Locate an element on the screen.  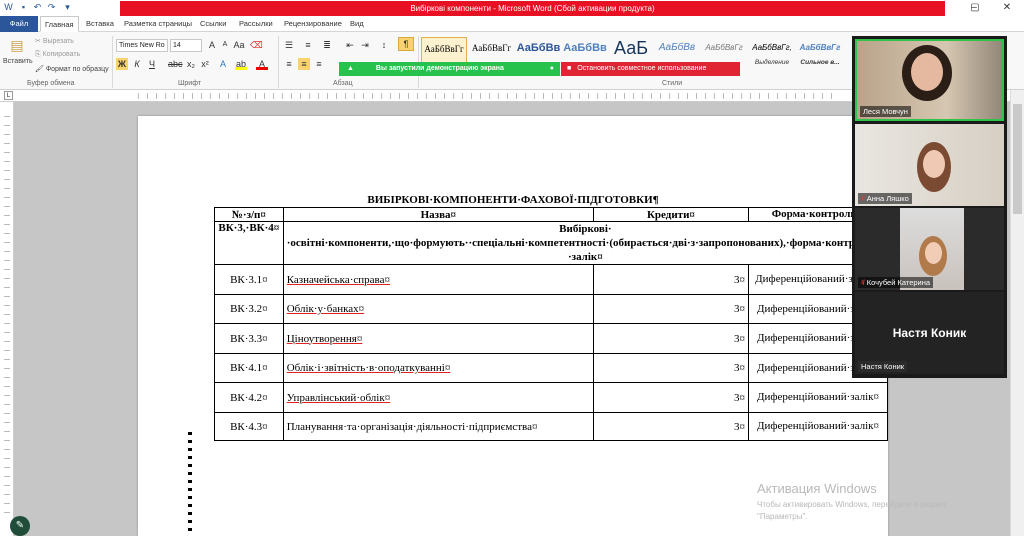
multilevel-list-icon: ≣ is located at coordinates (327, 45).